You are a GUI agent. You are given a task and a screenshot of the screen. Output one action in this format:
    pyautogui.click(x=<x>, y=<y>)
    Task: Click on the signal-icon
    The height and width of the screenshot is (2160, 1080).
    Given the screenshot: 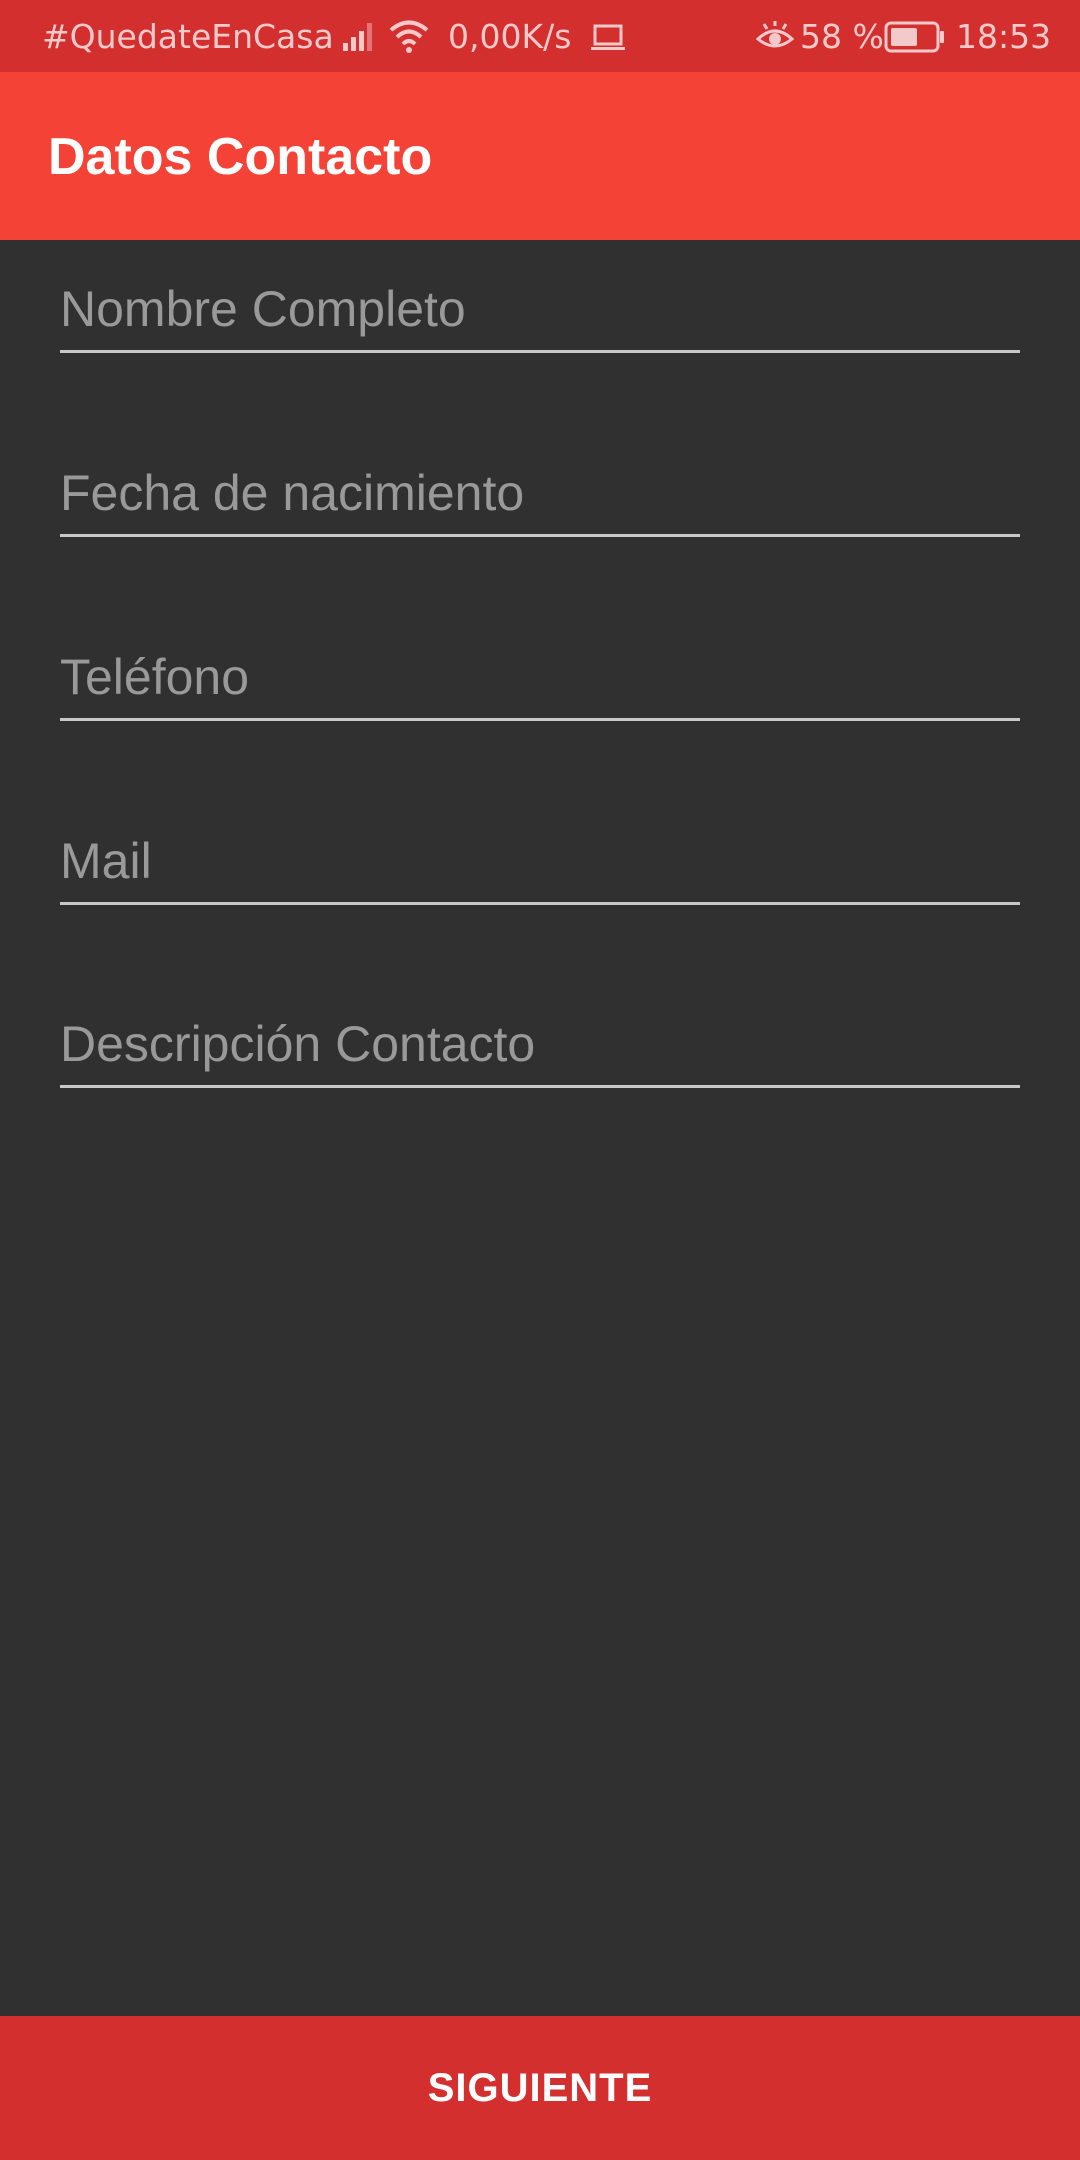 What is the action you would take?
    pyautogui.click(x=360, y=36)
    